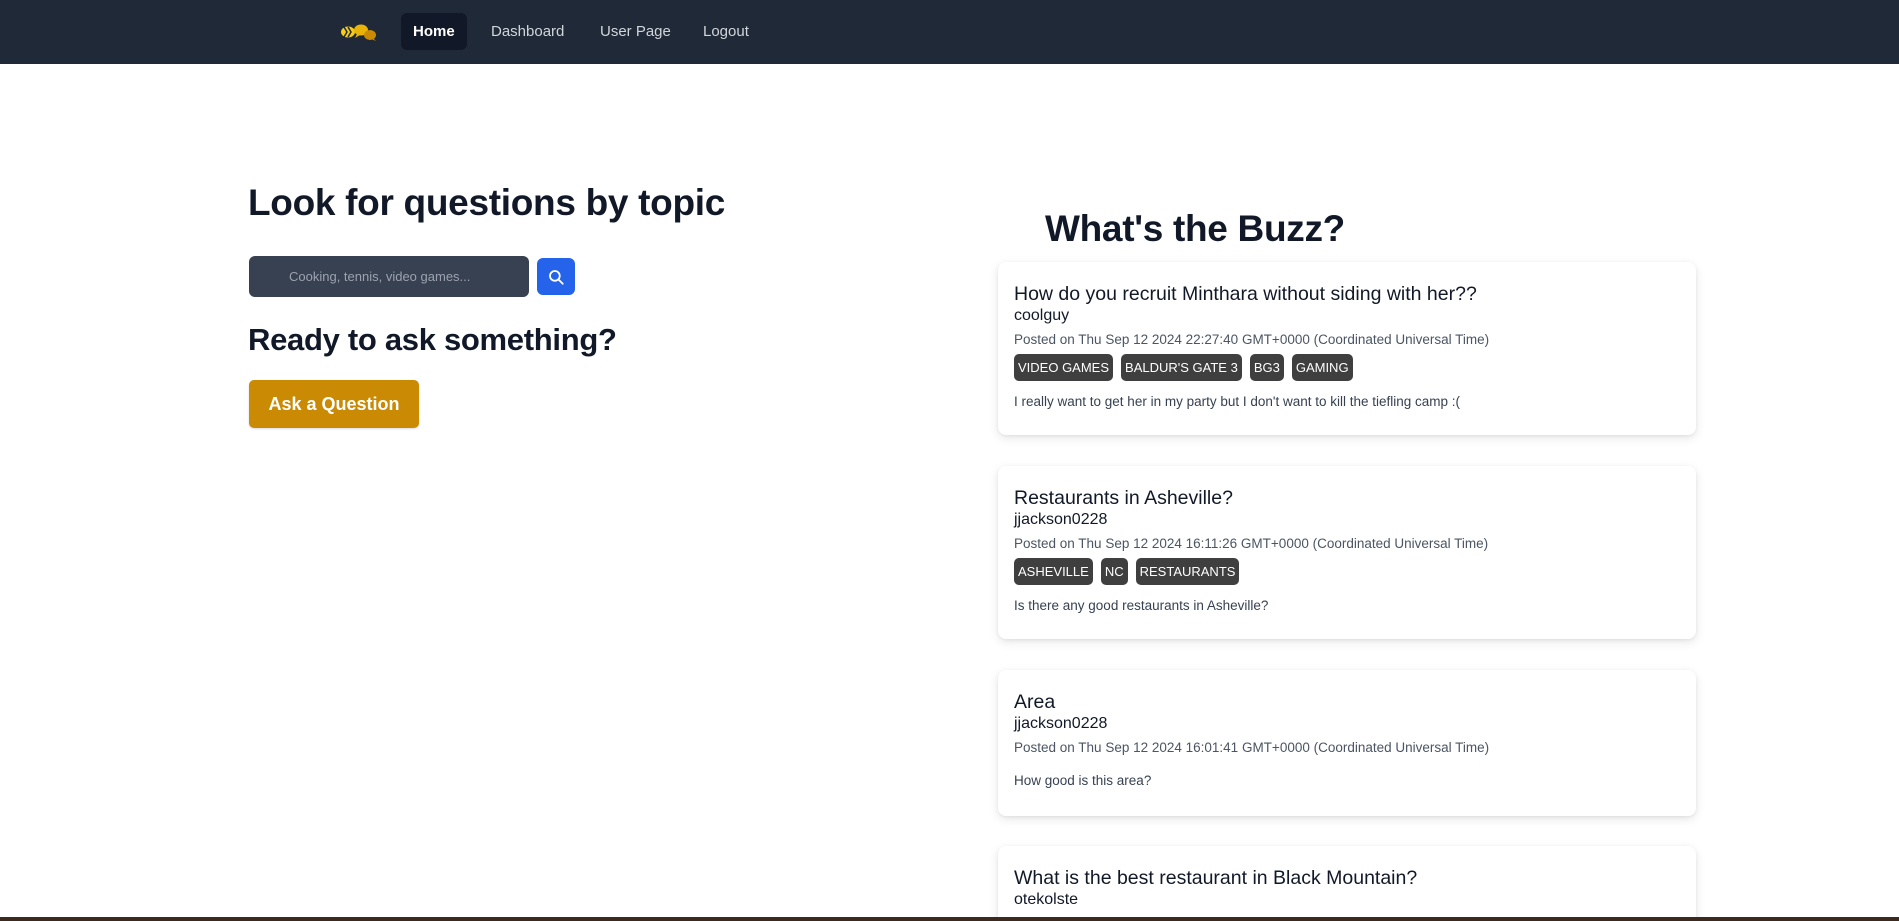 This screenshot has width=1899, height=921. Describe the element at coordinates (1064, 367) in the screenshot. I see `tag-badge: VIDEO GAMES` at that location.